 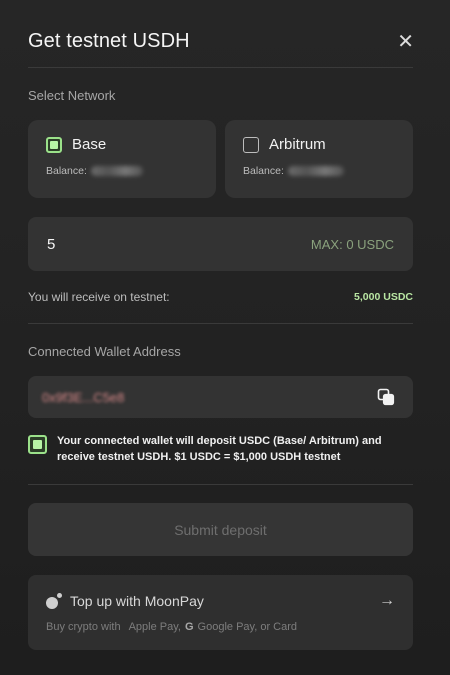 I want to click on arrow-right-icon: →, so click(x=387, y=601).